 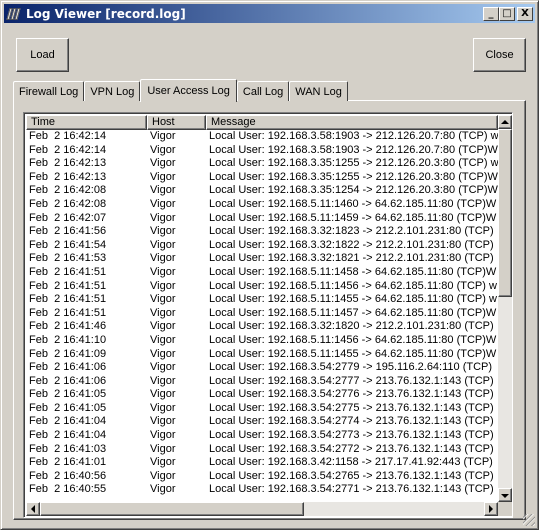 What do you see at coordinates (499, 55) in the screenshot?
I see `close-button: Close` at bounding box center [499, 55].